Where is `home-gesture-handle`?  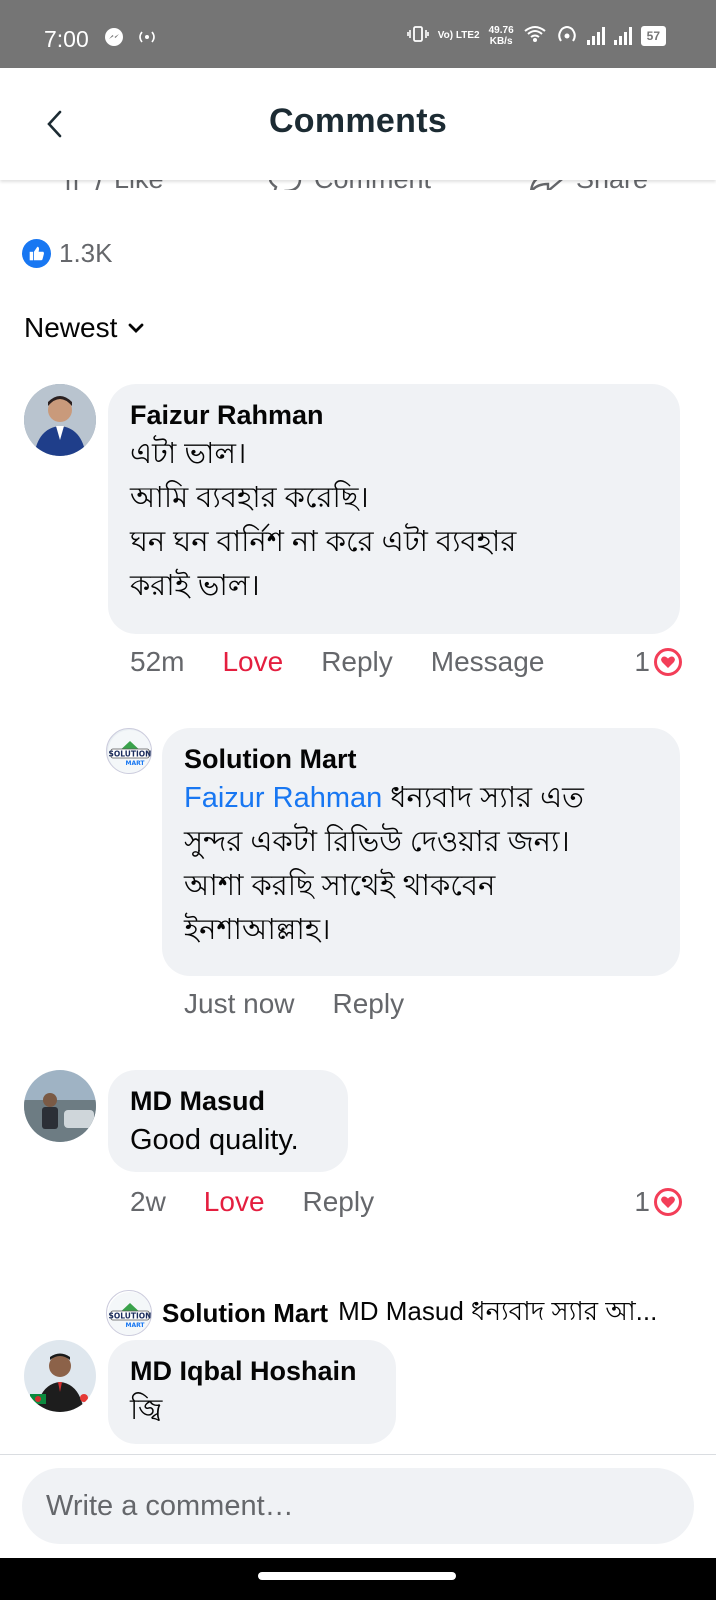
home-gesture-handle is located at coordinates (357, 1576).